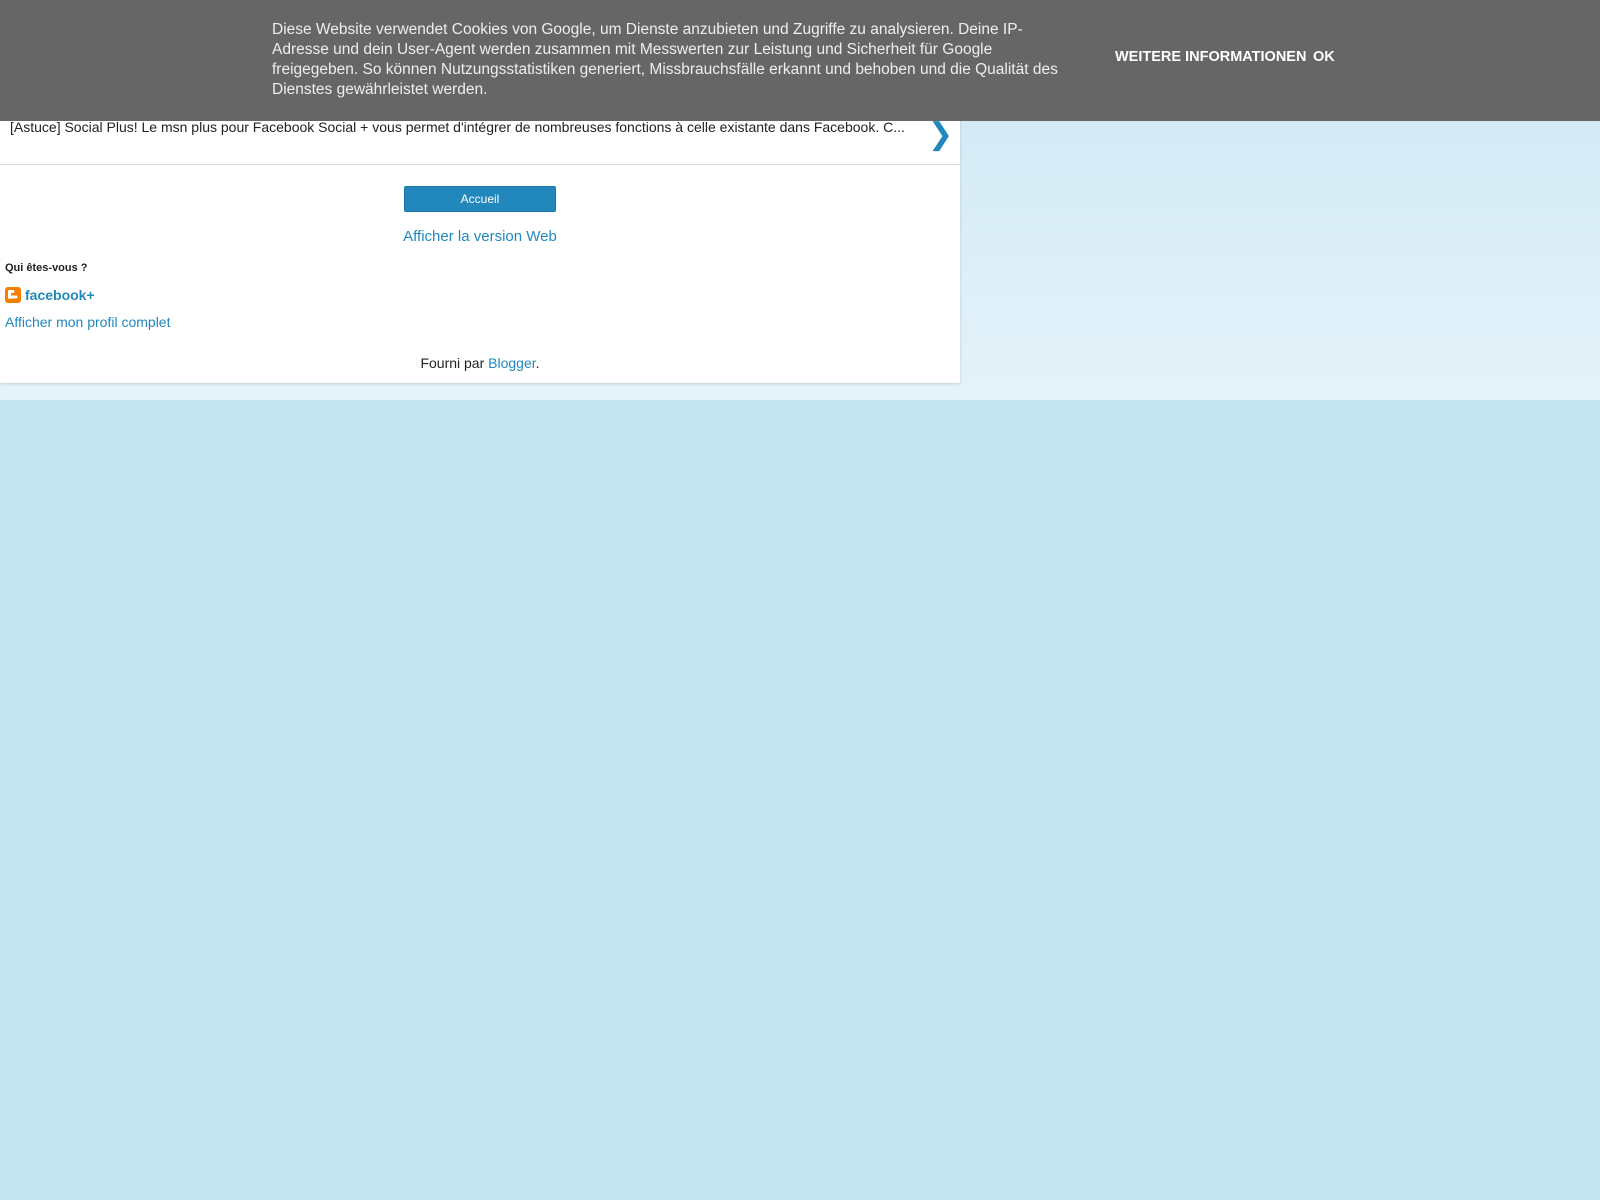  I want to click on more-info-button: WEITERE INFORMATIONEN, so click(1210, 57).